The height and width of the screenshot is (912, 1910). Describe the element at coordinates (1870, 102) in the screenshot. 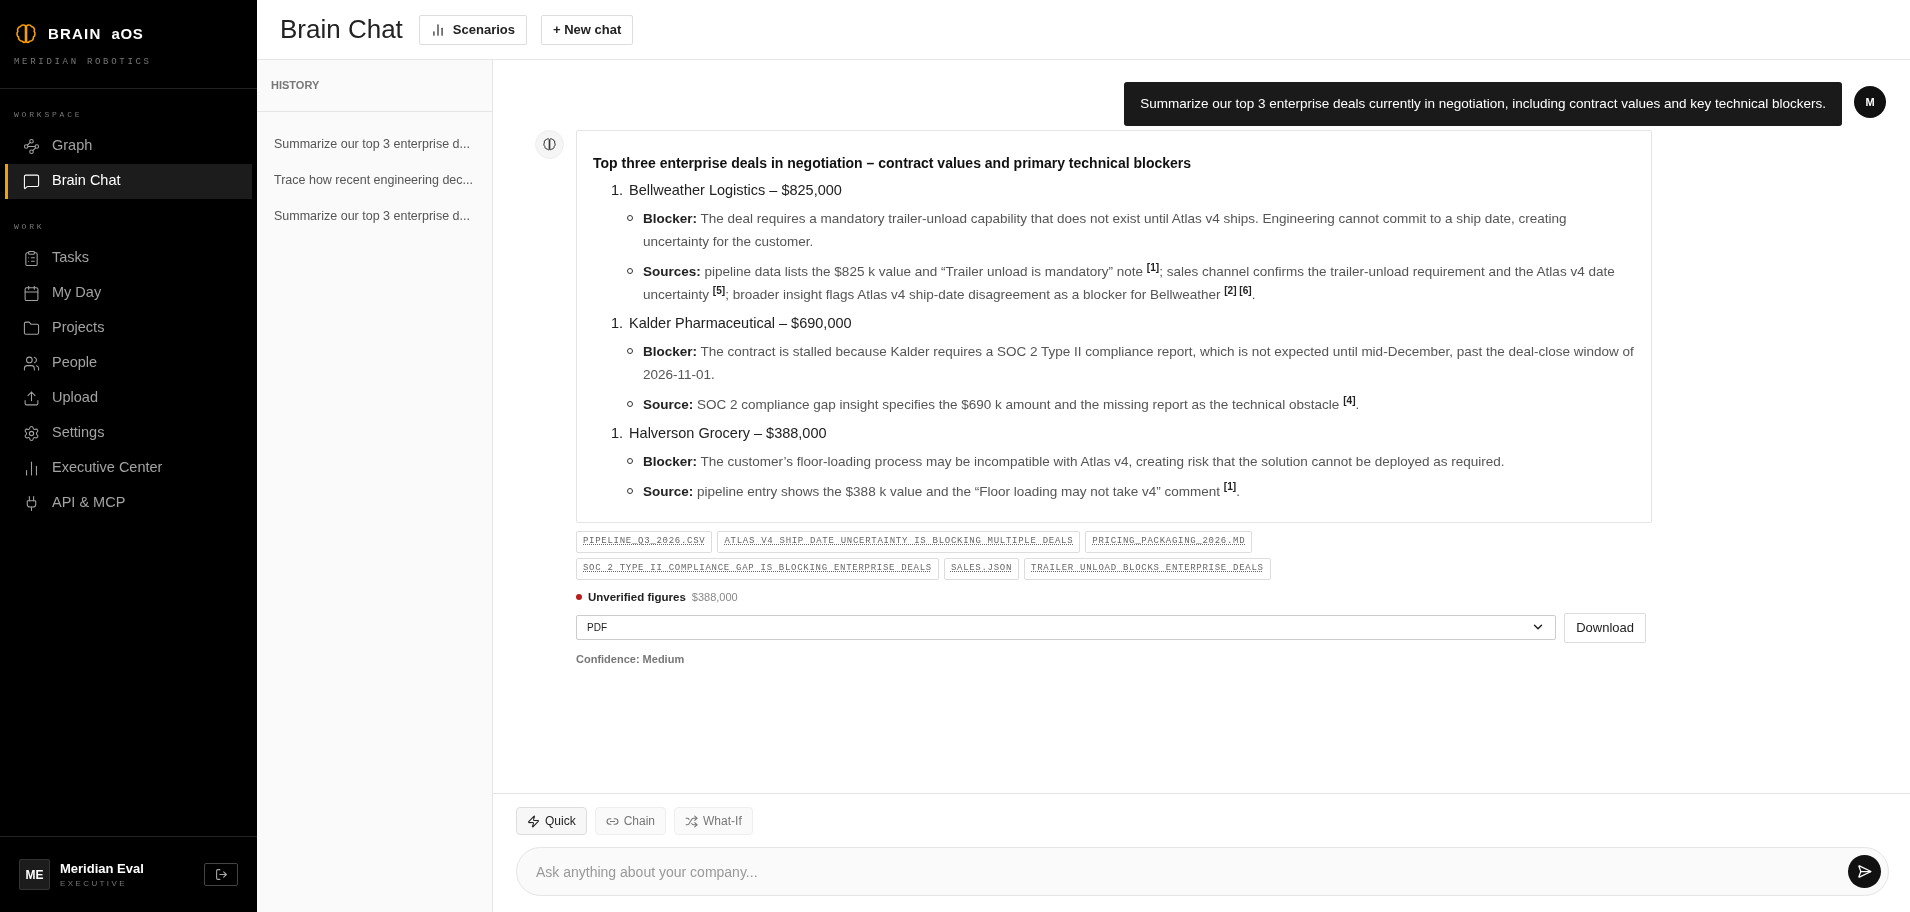

I see `user-avatar: M` at that location.